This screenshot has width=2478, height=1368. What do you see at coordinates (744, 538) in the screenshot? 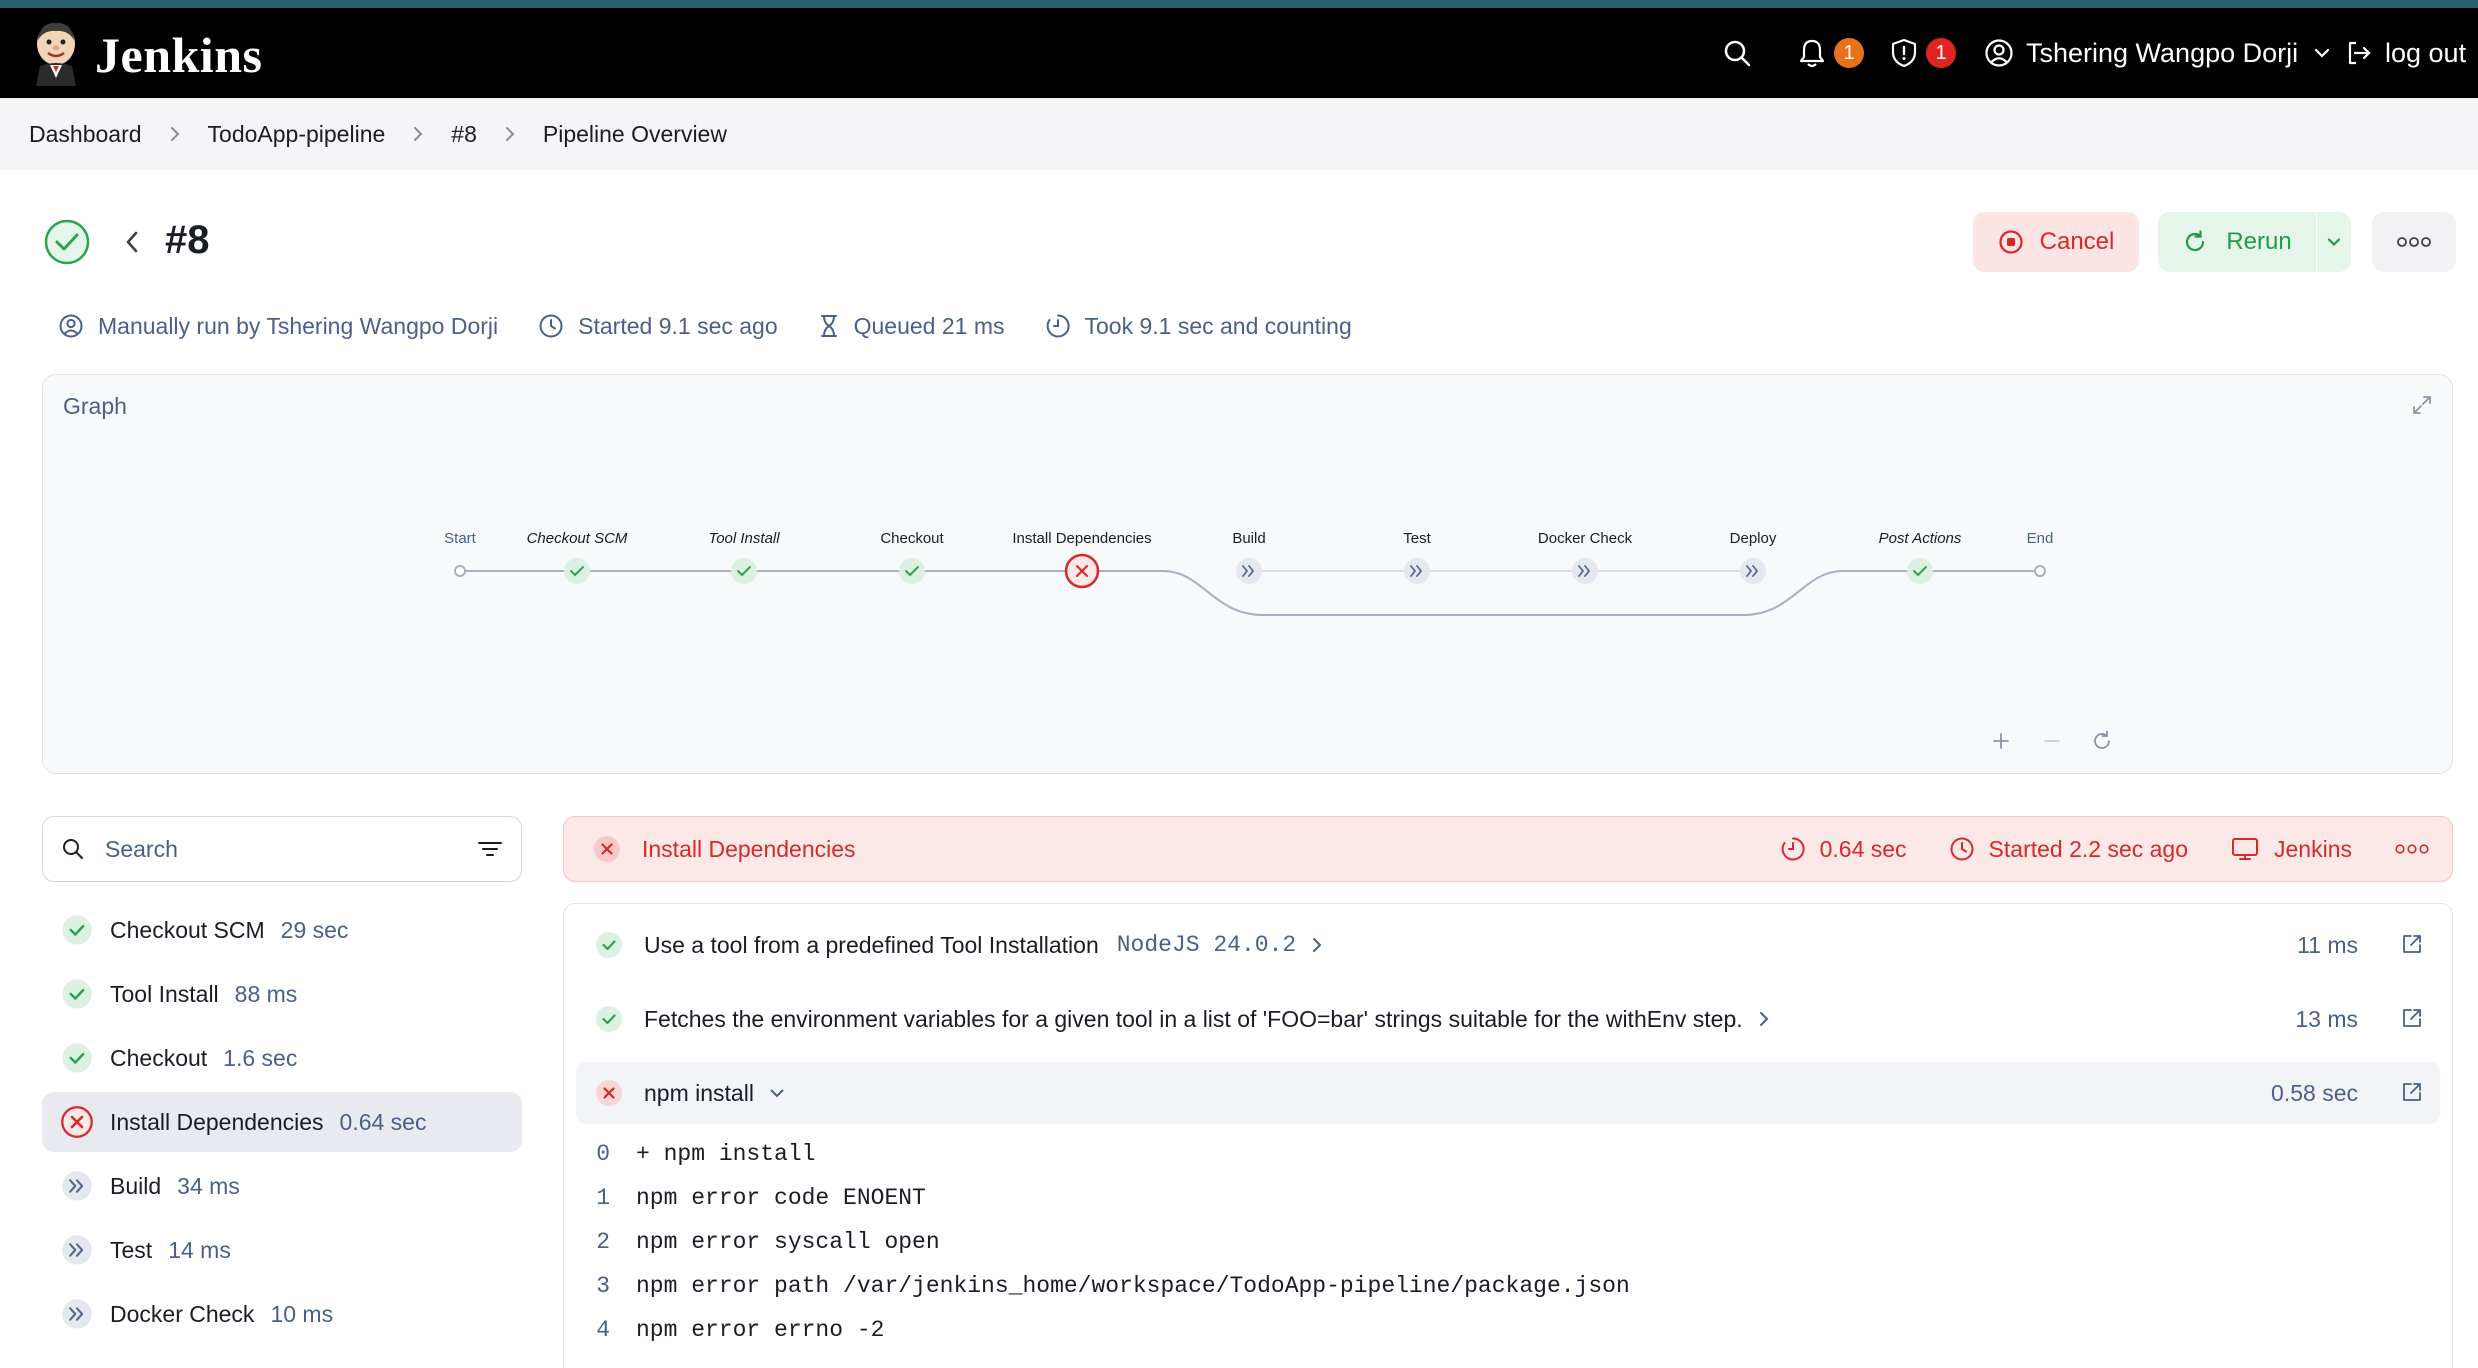
I see `graph-node-label: Tool Install` at bounding box center [744, 538].